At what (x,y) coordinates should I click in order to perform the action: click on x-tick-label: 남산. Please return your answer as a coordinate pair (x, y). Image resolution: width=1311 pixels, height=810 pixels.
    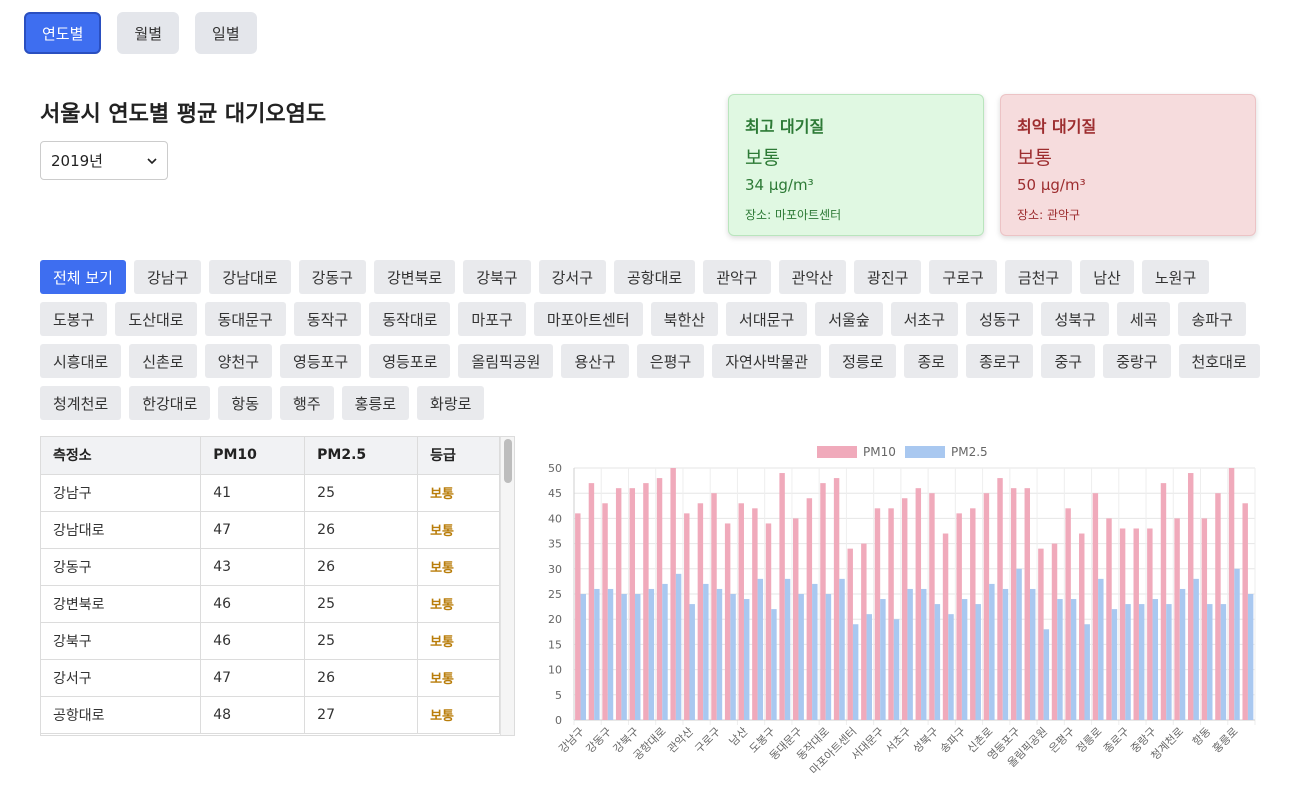
    Looking at the image, I should click on (739, 737).